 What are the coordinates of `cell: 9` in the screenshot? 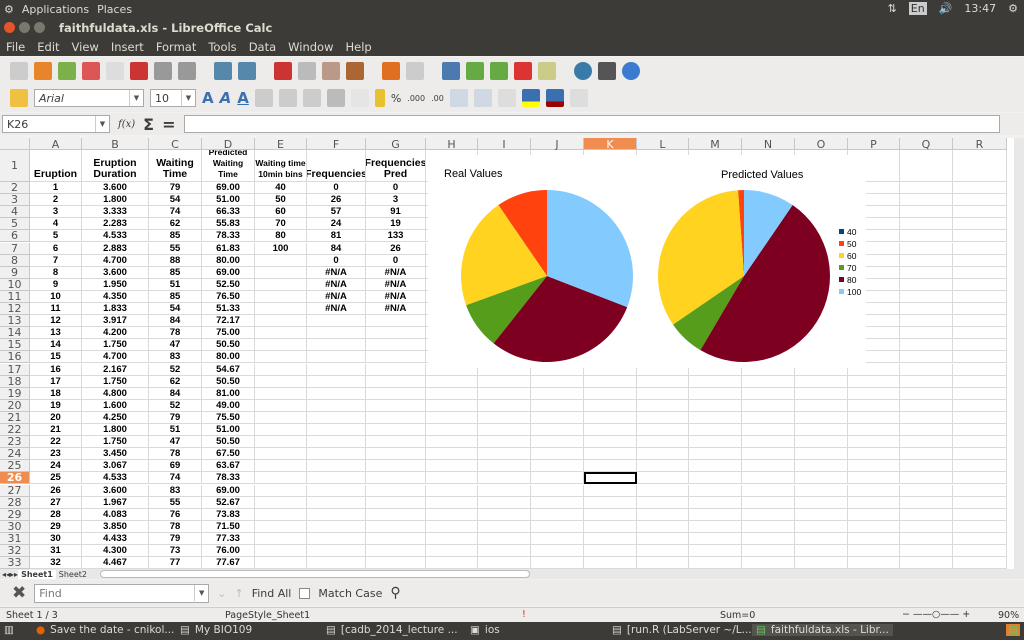 It's located at (56, 284).